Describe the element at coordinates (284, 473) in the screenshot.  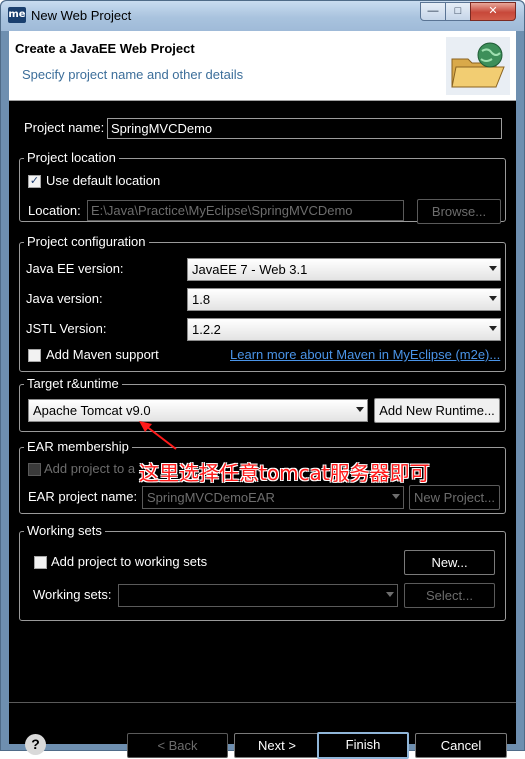
I see `annotation-text: 这里选择任意tomcat服务器即可` at that location.